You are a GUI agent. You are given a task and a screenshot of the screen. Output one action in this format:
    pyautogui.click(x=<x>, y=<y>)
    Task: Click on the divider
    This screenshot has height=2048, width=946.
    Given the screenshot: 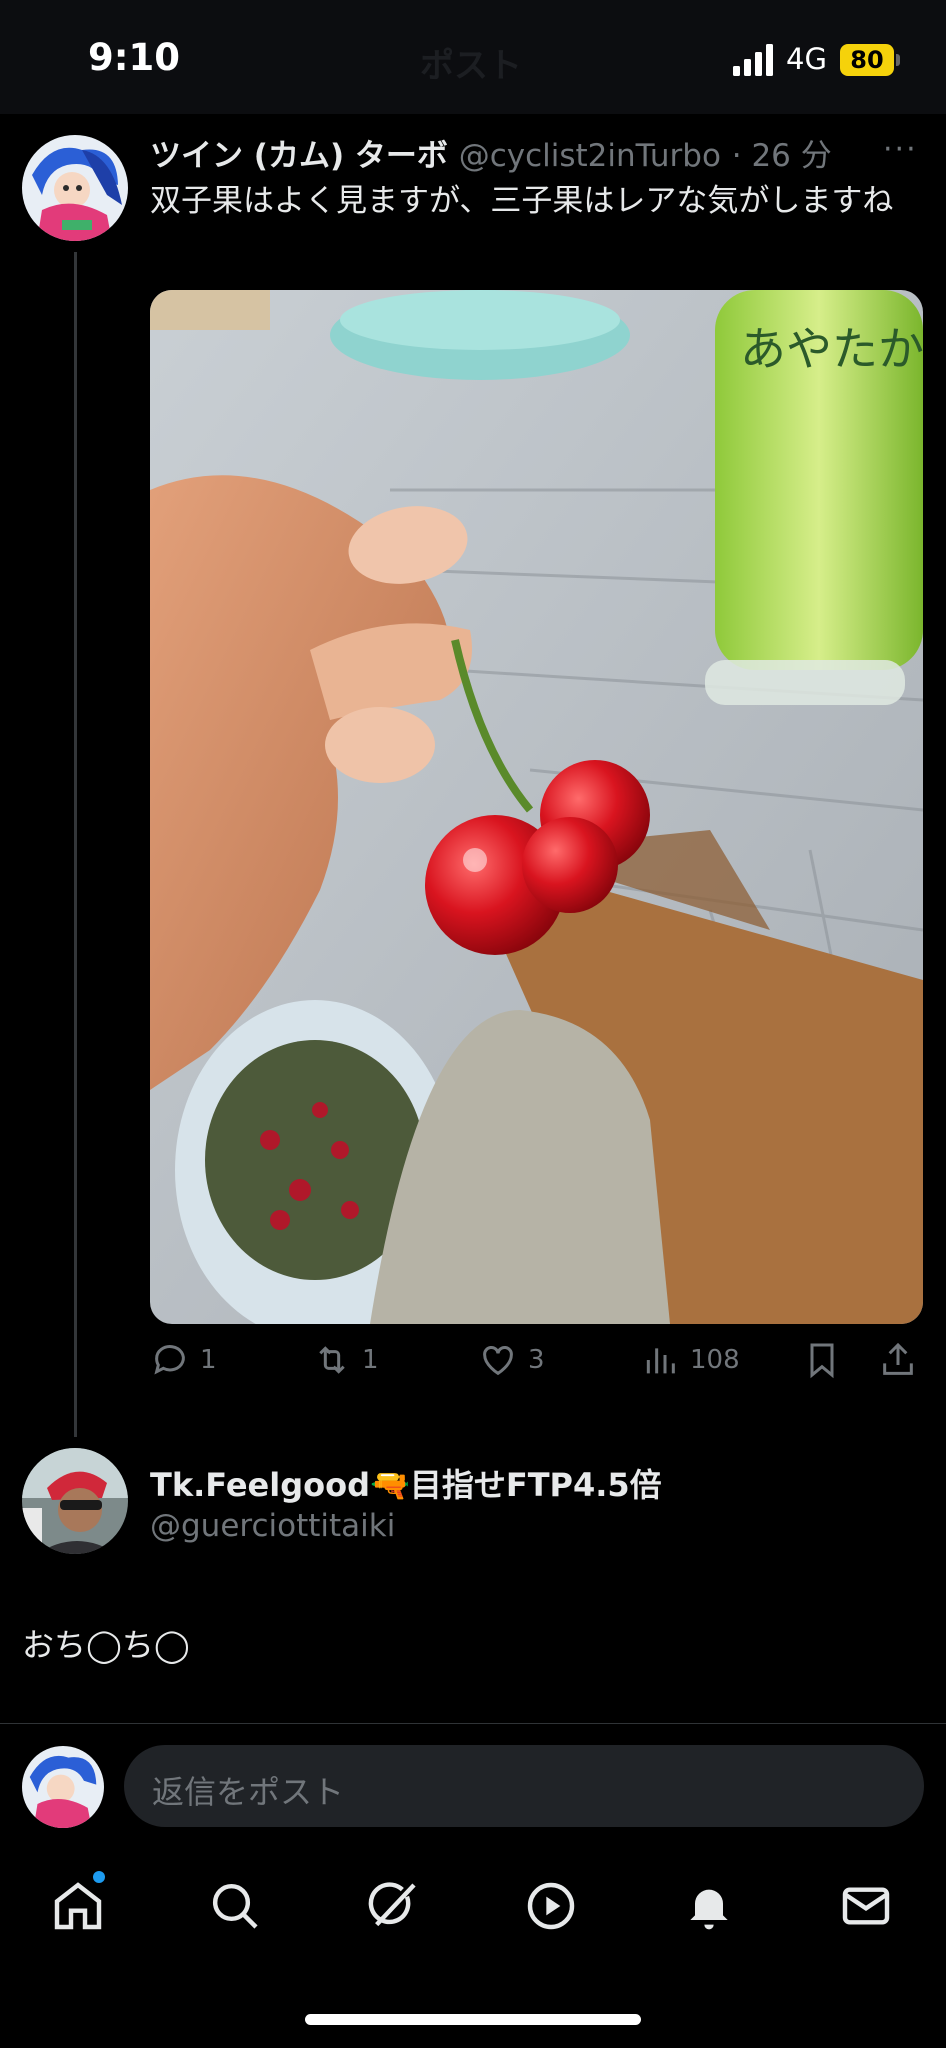 What is the action you would take?
    pyautogui.click(x=473, y=1723)
    